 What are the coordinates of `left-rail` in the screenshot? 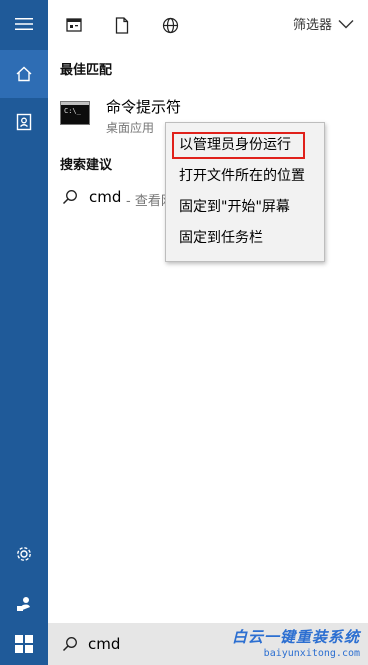 It's located at (24, 311).